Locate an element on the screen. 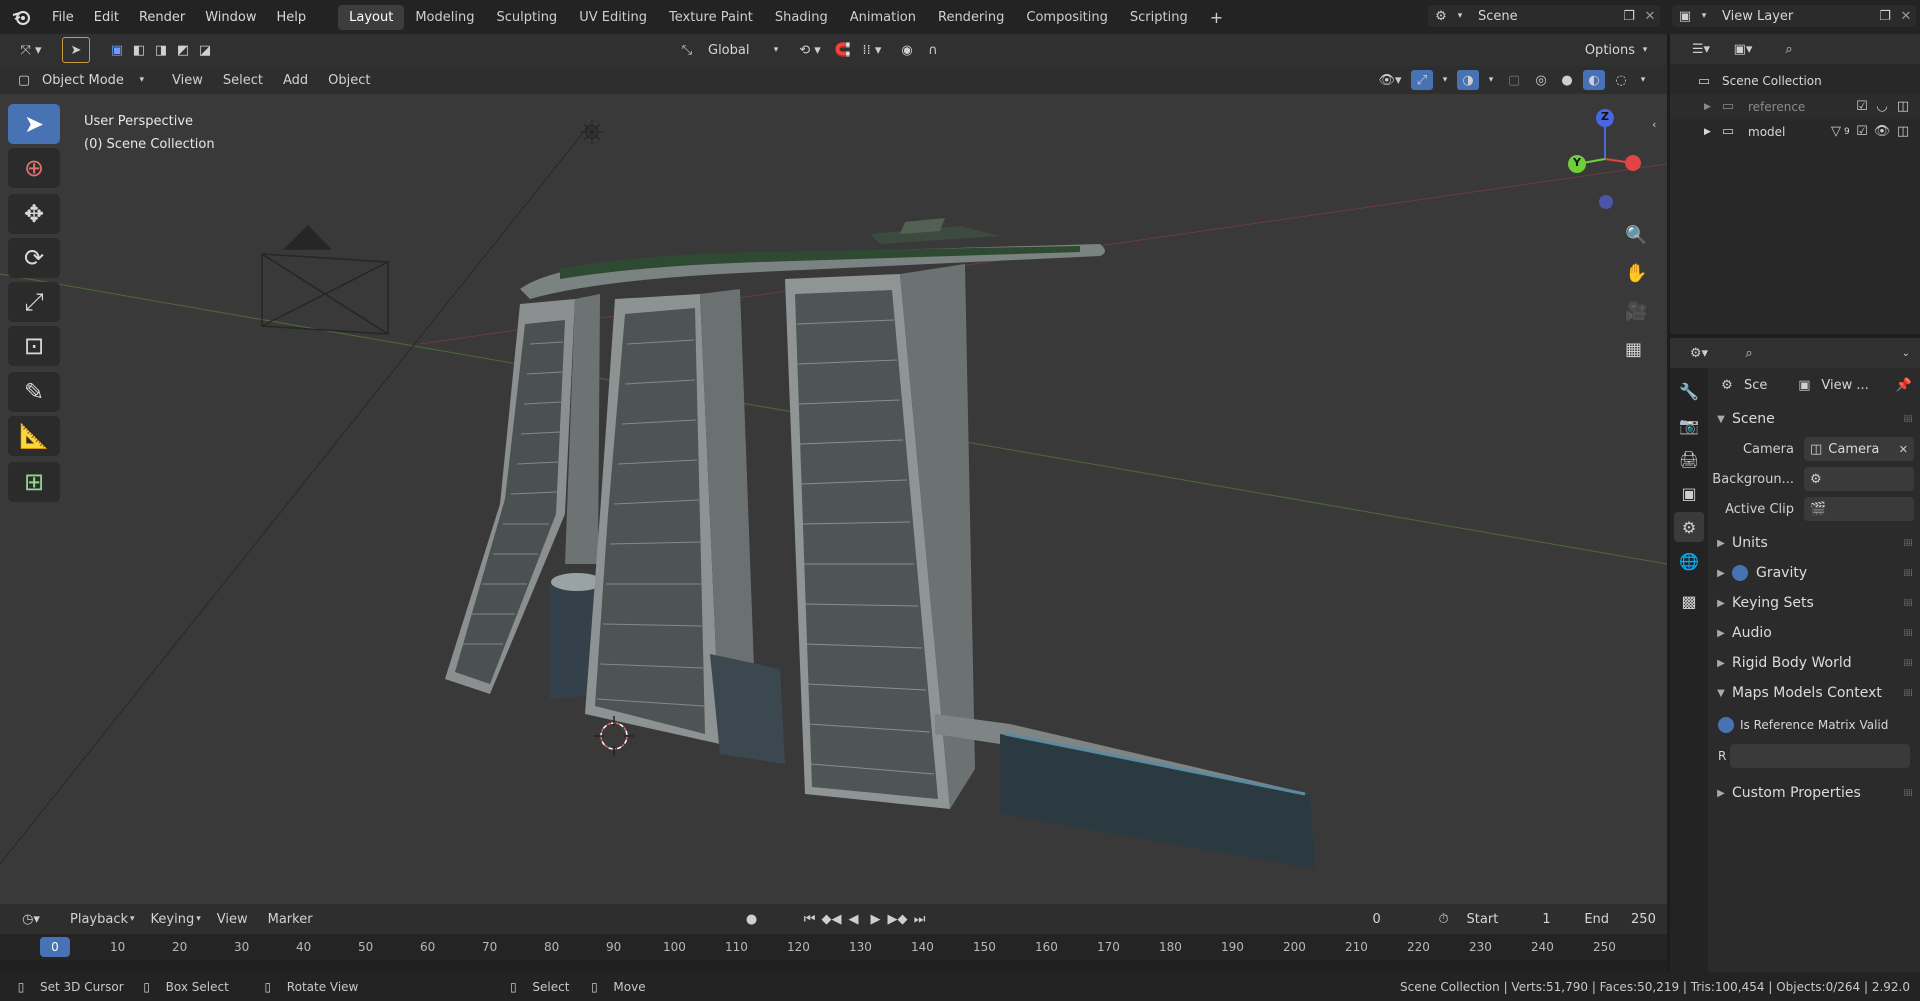  output-tab-icon: 🖨 is located at coordinates (1689, 459).